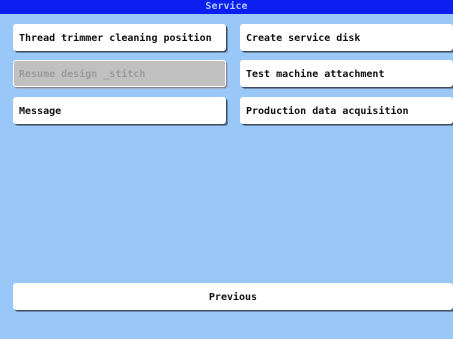 The image size is (453, 339). Describe the element at coordinates (346, 37) in the screenshot. I see `create-service-disk-button: Create service disk` at that location.